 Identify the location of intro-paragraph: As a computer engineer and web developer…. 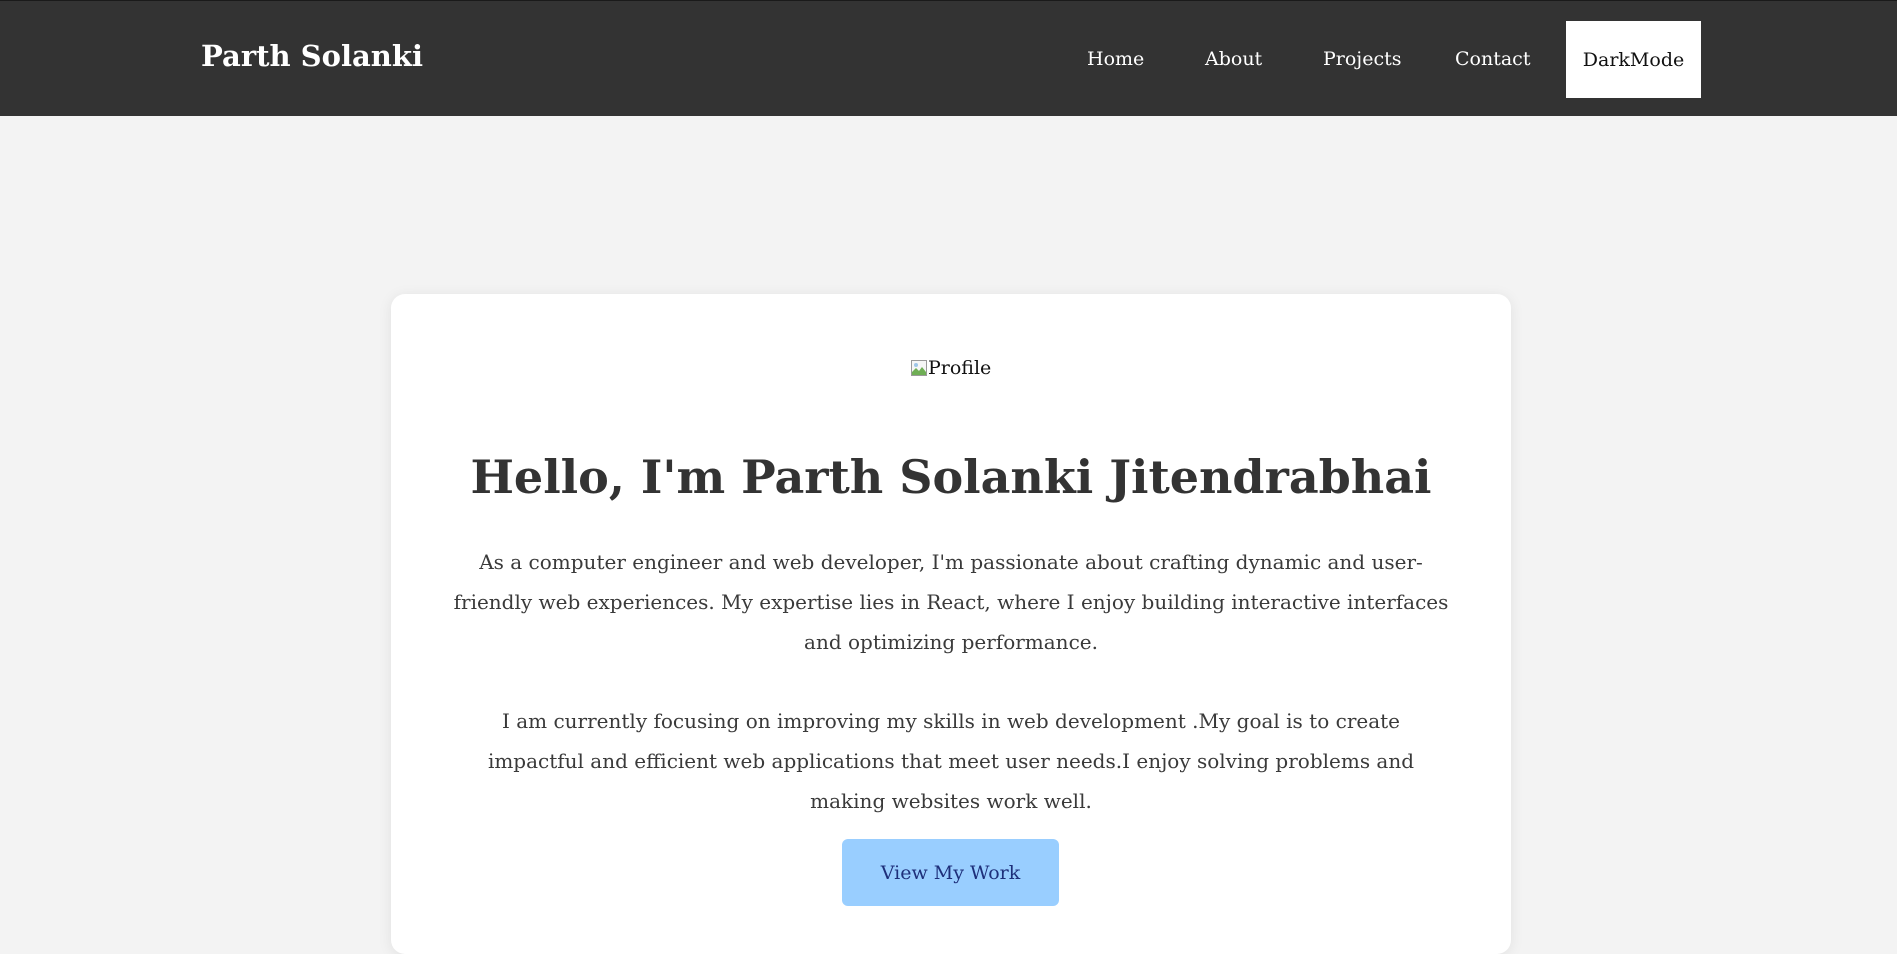
(951, 602).